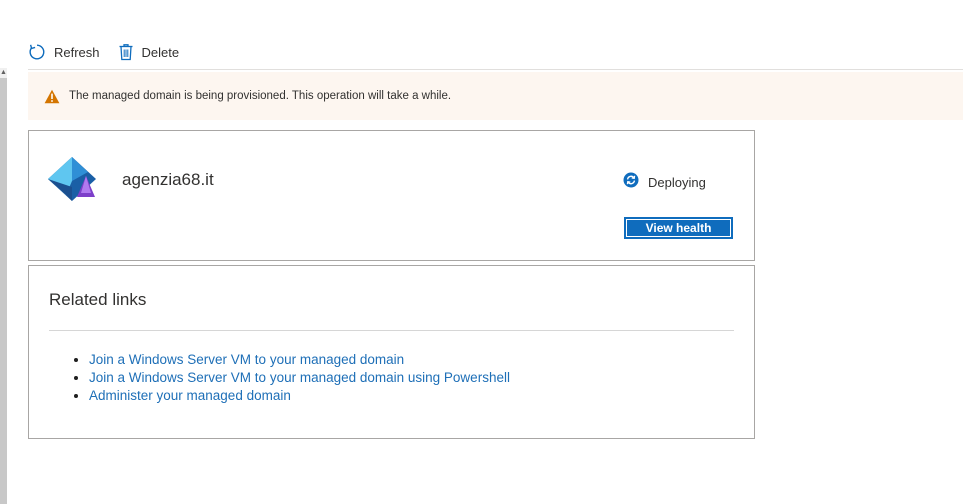  What do you see at coordinates (631, 182) in the screenshot?
I see `sync-icon` at bounding box center [631, 182].